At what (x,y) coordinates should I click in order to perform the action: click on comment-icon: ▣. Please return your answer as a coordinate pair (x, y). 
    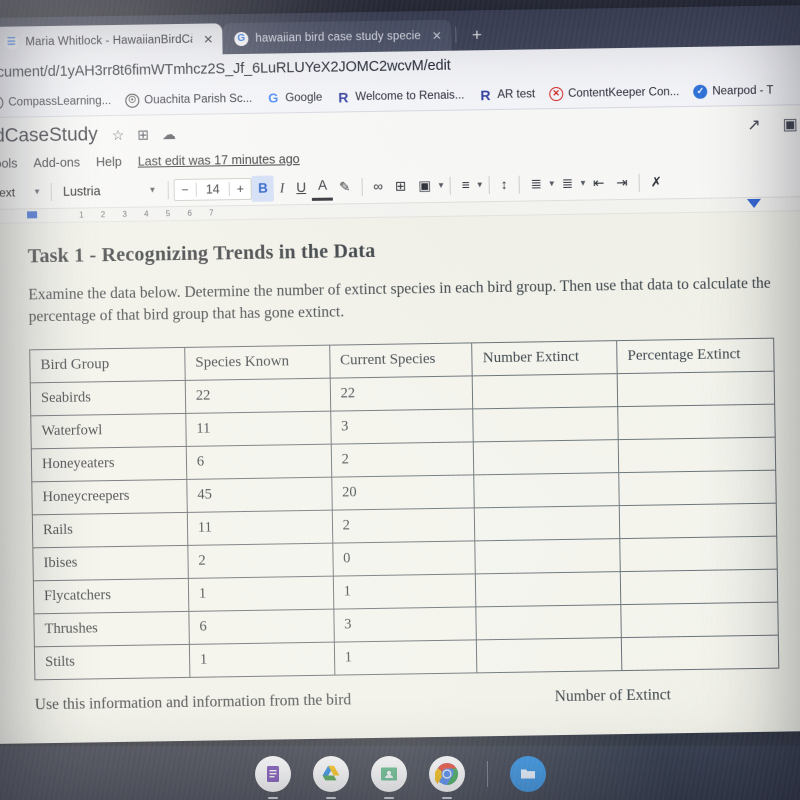
    Looking at the image, I should click on (790, 124).